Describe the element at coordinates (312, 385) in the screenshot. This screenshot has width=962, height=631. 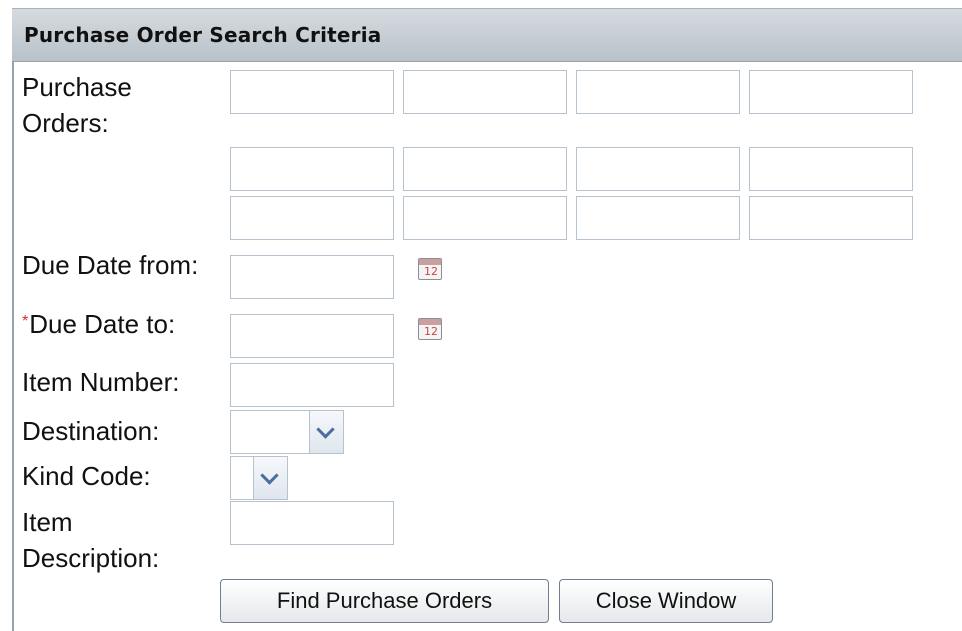
I see `item-number-field` at that location.